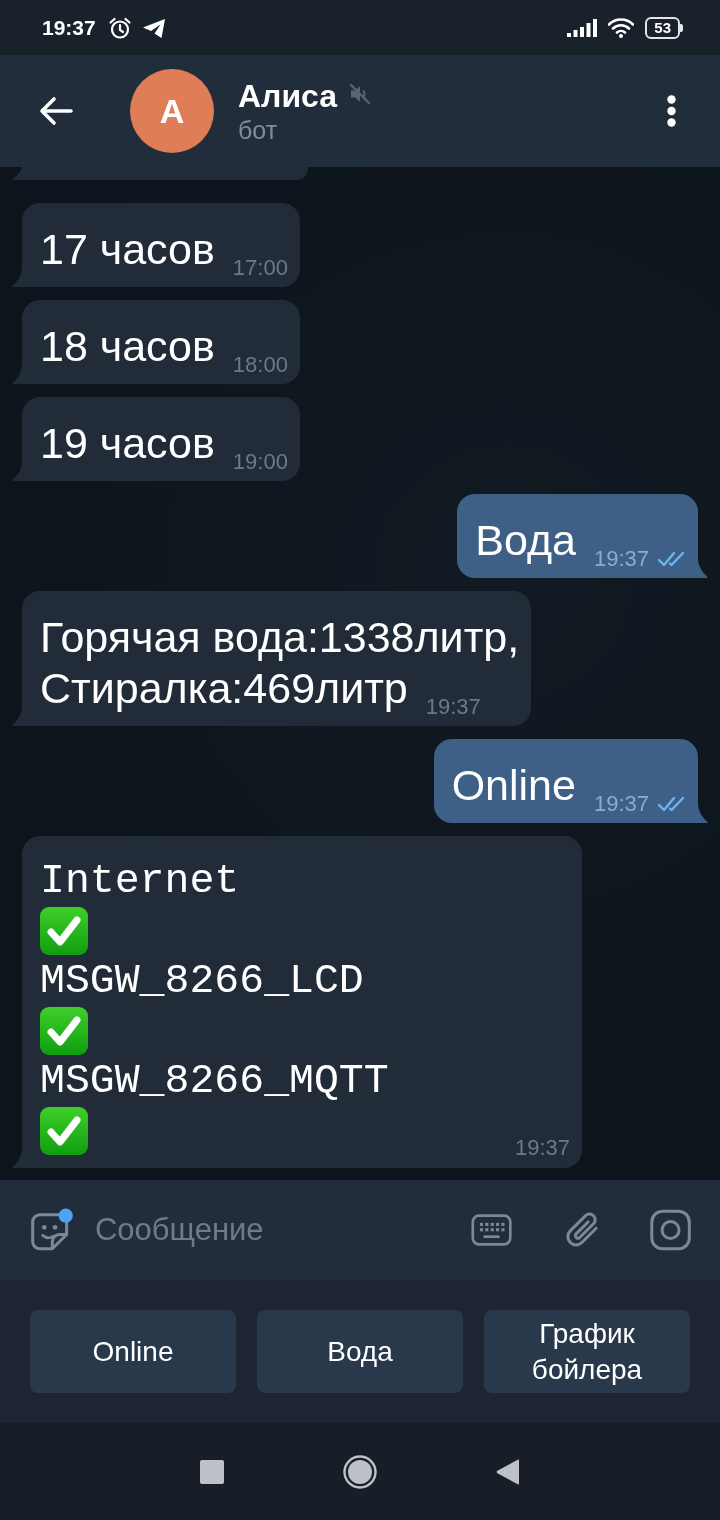 The image size is (720, 1520). Describe the element at coordinates (127, 443) in the screenshot. I see `message-text: 19 часов` at that location.